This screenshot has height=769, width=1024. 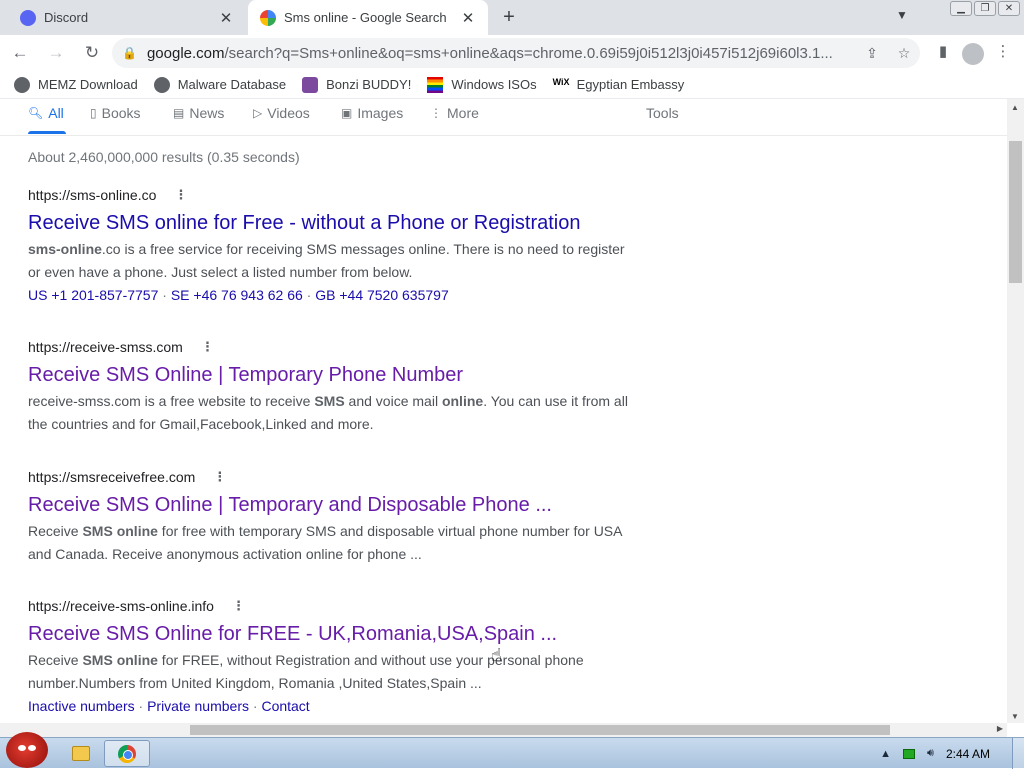 I want to click on tab-label: News, so click(x=207, y=113).